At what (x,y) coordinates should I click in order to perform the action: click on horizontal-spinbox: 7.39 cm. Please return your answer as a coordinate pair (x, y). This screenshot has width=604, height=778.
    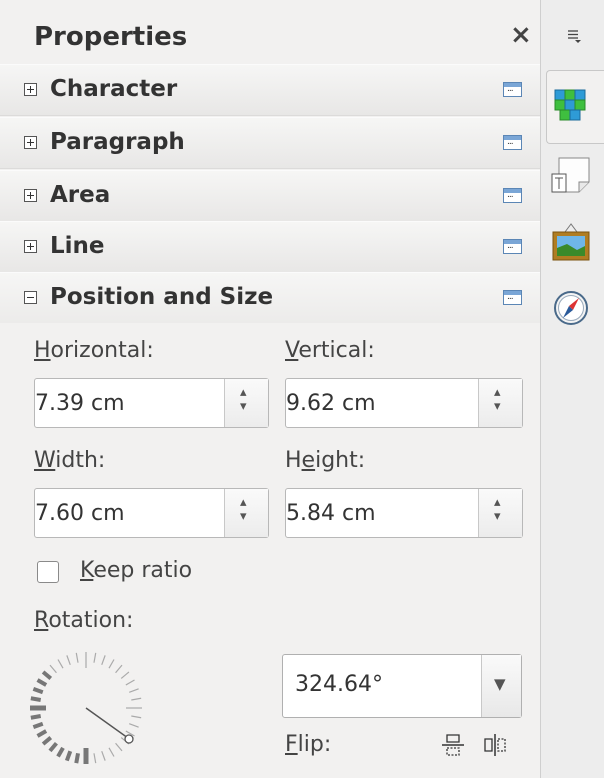
    Looking at the image, I should click on (151, 403).